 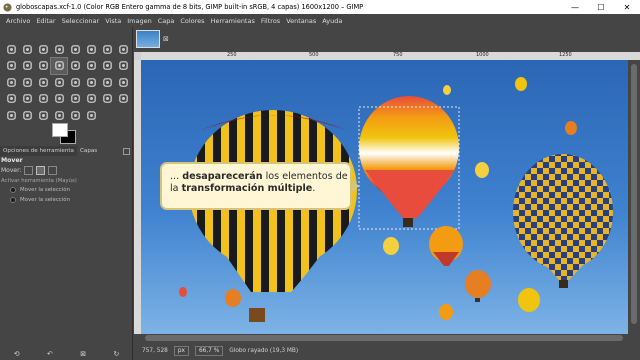 What do you see at coordinates (39, 181) in the screenshot?
I see `toggle-label: Activar herramienta (Mayús)` at bounding box center [39, 181].